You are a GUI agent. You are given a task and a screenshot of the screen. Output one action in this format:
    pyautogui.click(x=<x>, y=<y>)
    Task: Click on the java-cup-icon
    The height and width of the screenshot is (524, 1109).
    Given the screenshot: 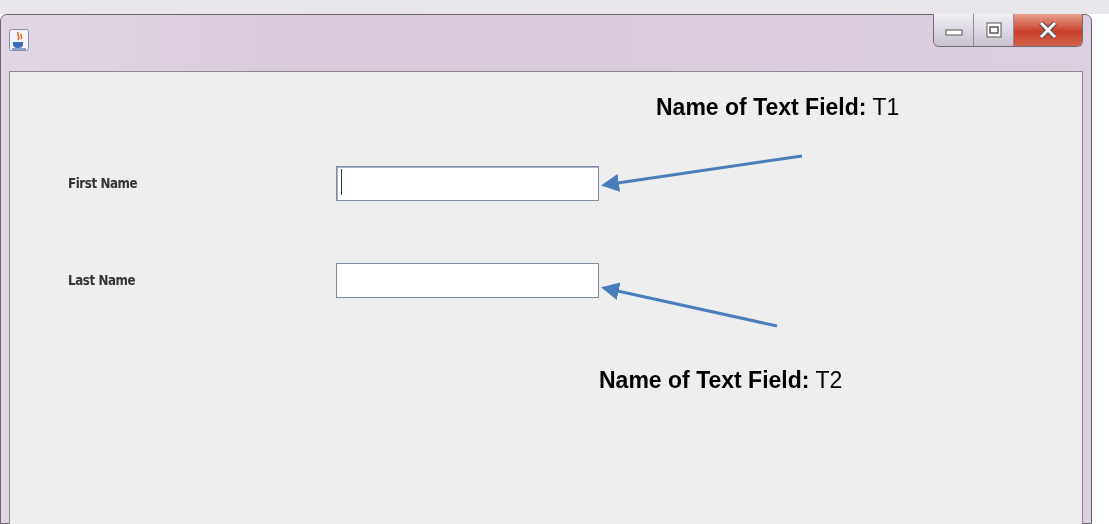 What is the action you would take?
    pyautogui.click(x=19, y=40)
    